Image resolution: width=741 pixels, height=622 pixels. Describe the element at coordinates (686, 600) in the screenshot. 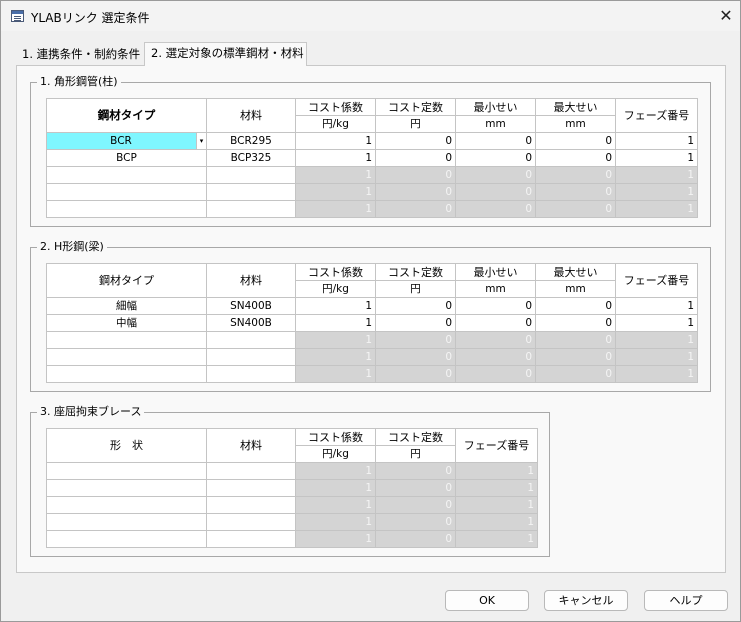

I see `help-button: ヘルプ` at that location.